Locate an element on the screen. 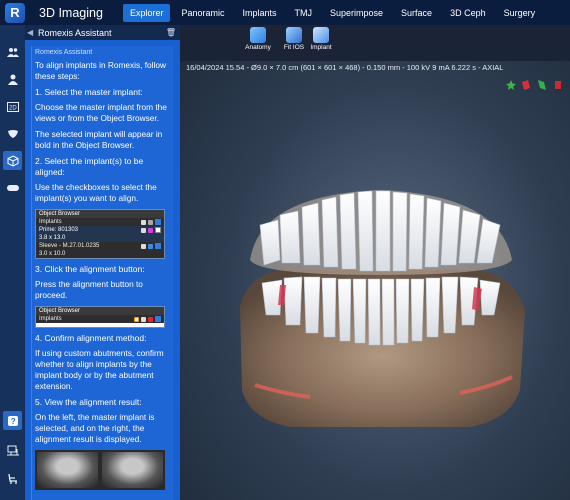 The image size is (570, 500). red-marker-icon is located at coordinates (526, 83).